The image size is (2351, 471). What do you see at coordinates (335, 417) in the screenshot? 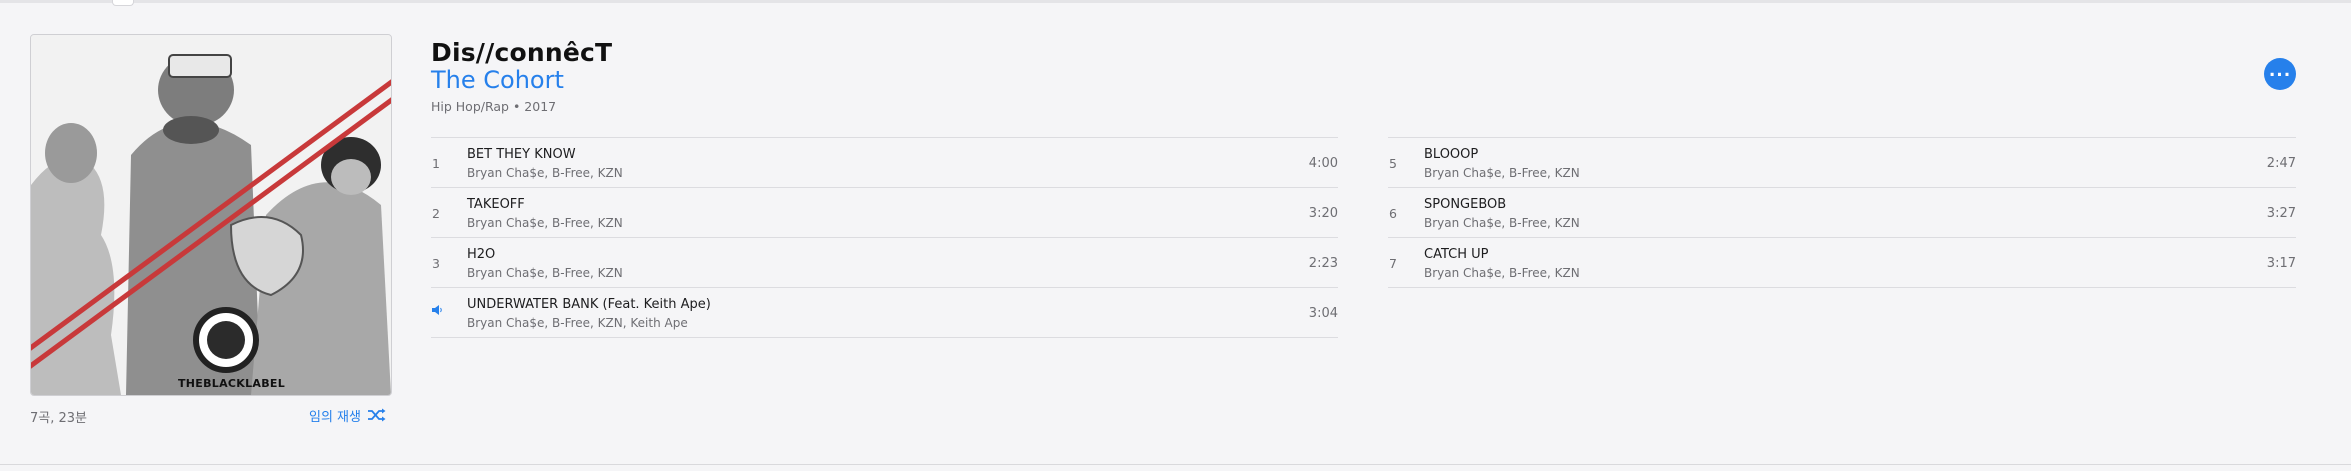
I see `shuffle-label: 임의 재생` at bounding box center [335, 417].